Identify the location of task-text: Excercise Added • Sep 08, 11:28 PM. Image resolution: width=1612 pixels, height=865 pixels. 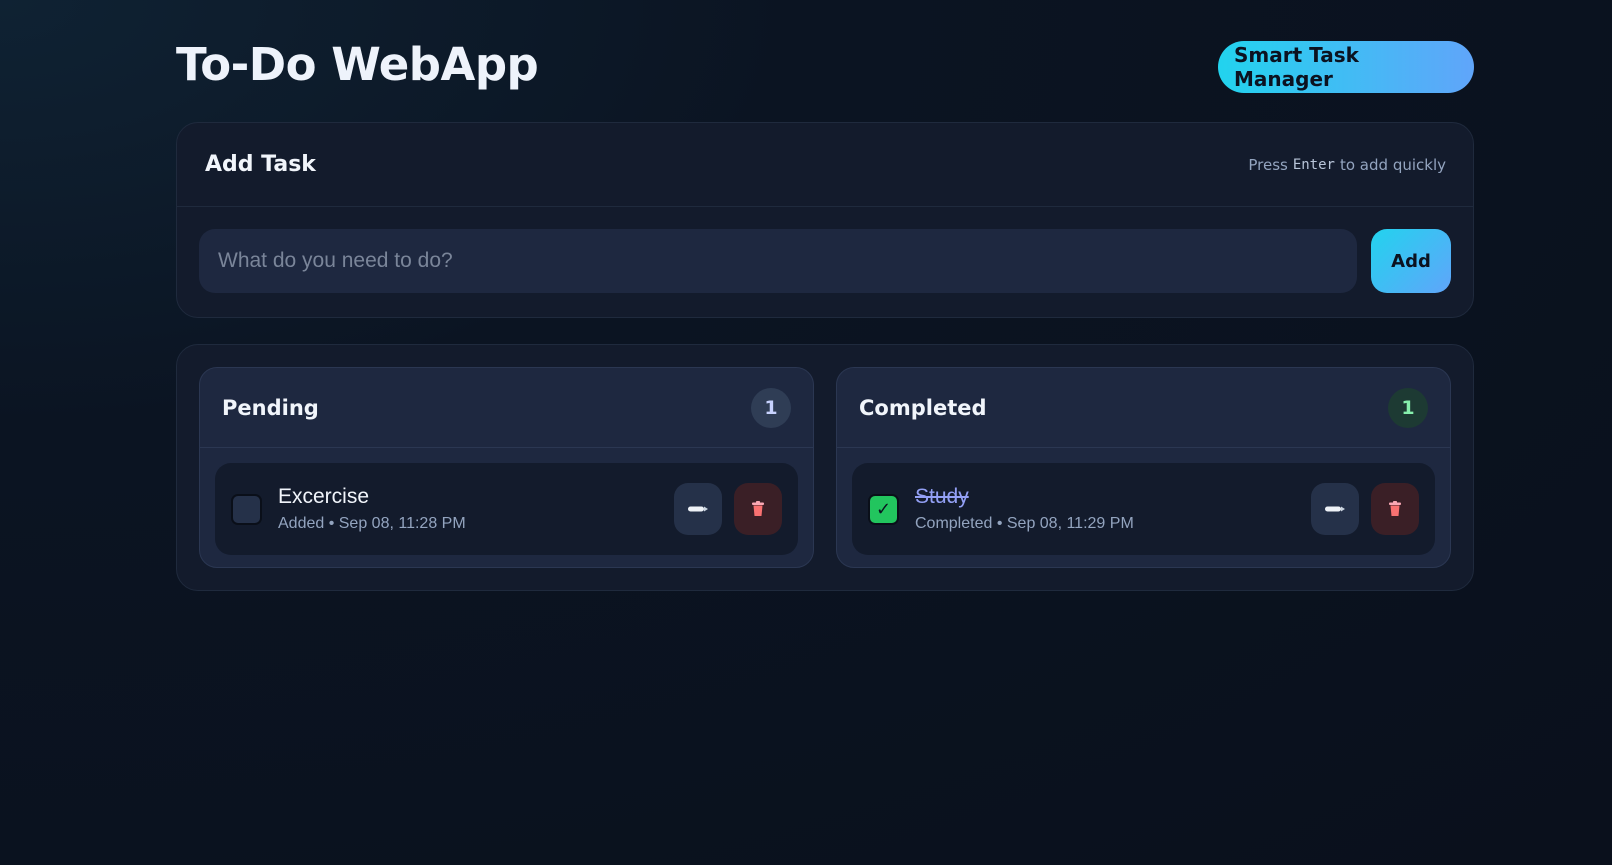
(476, 509).